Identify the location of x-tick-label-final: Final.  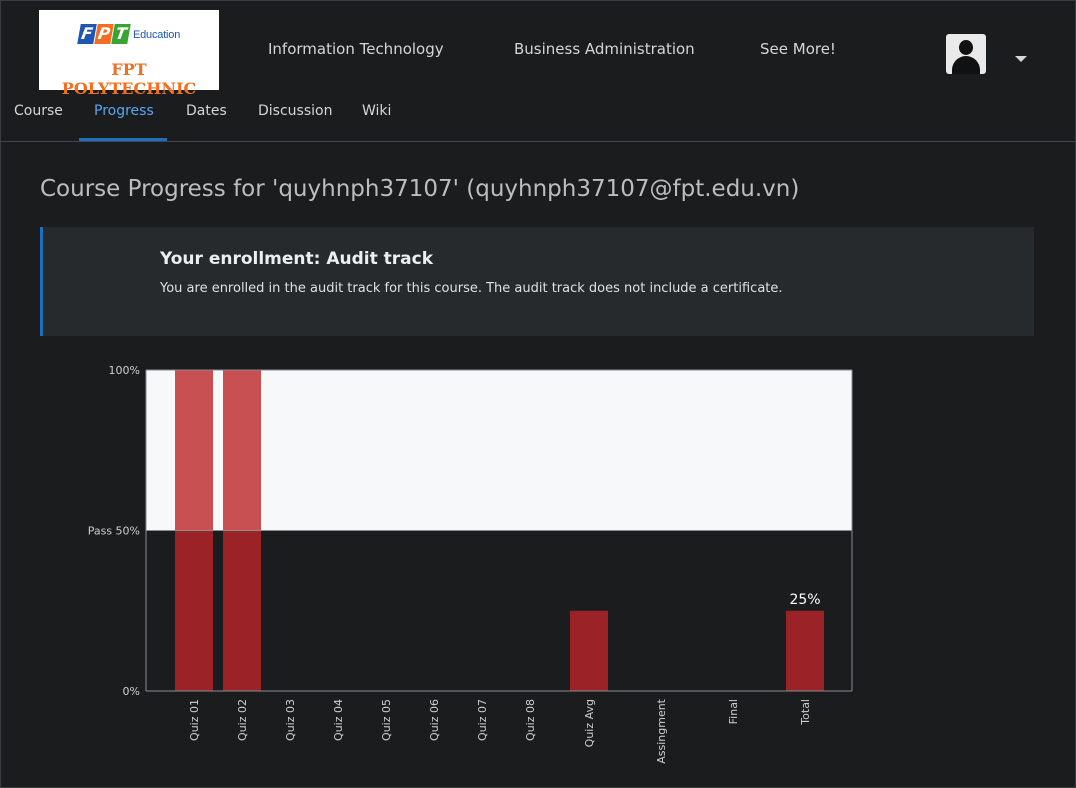
(733, 711).